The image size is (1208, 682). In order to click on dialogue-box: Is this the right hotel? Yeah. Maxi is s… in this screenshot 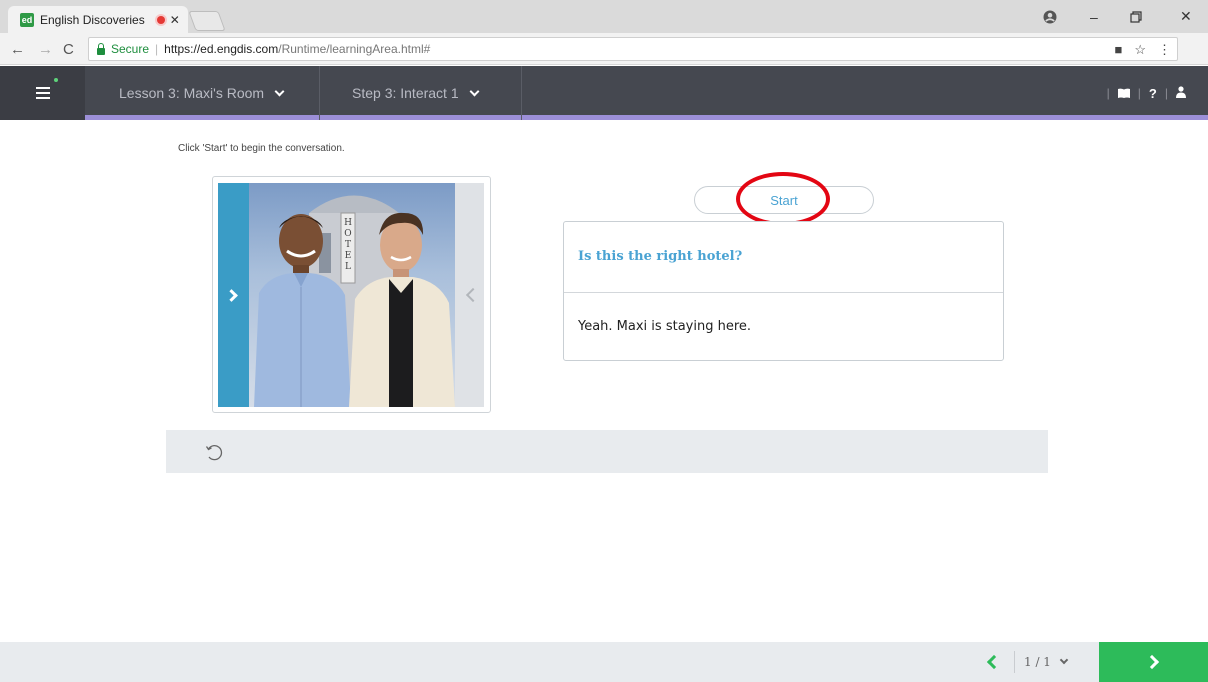, I will do `click(783, 291)`.